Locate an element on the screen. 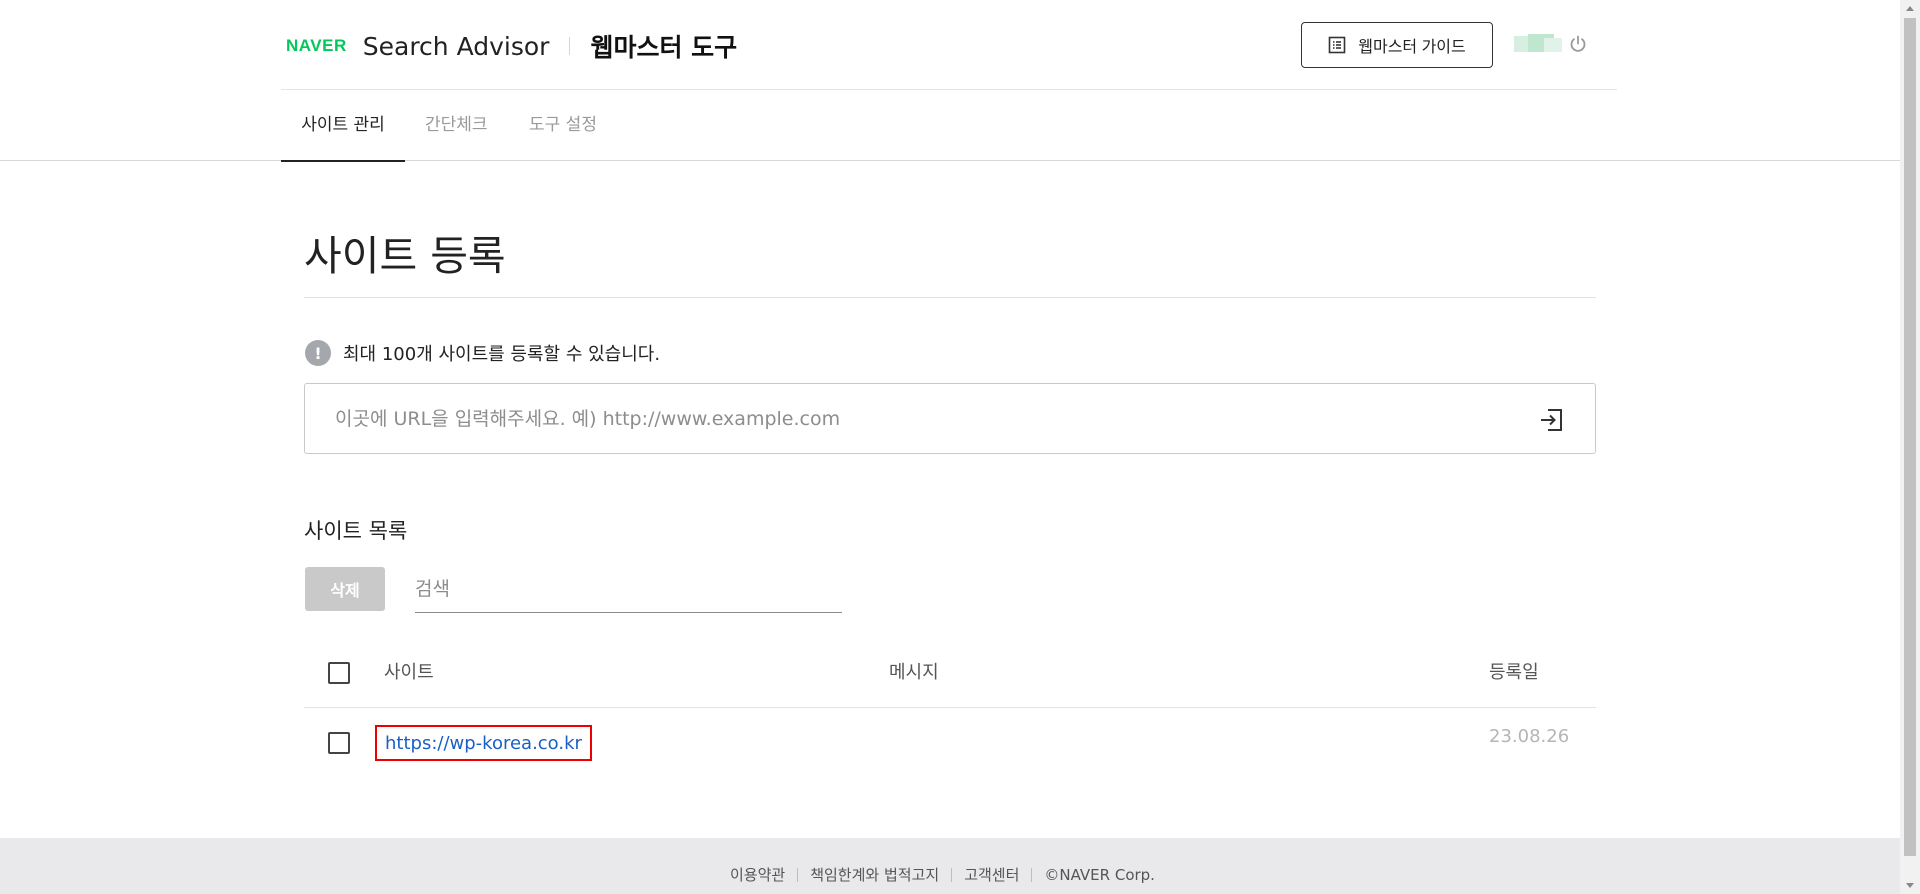 The width and height of the screenshot is (1920, 894). tab-quick-check: 간단체크 is located at coordinates (456, 125).